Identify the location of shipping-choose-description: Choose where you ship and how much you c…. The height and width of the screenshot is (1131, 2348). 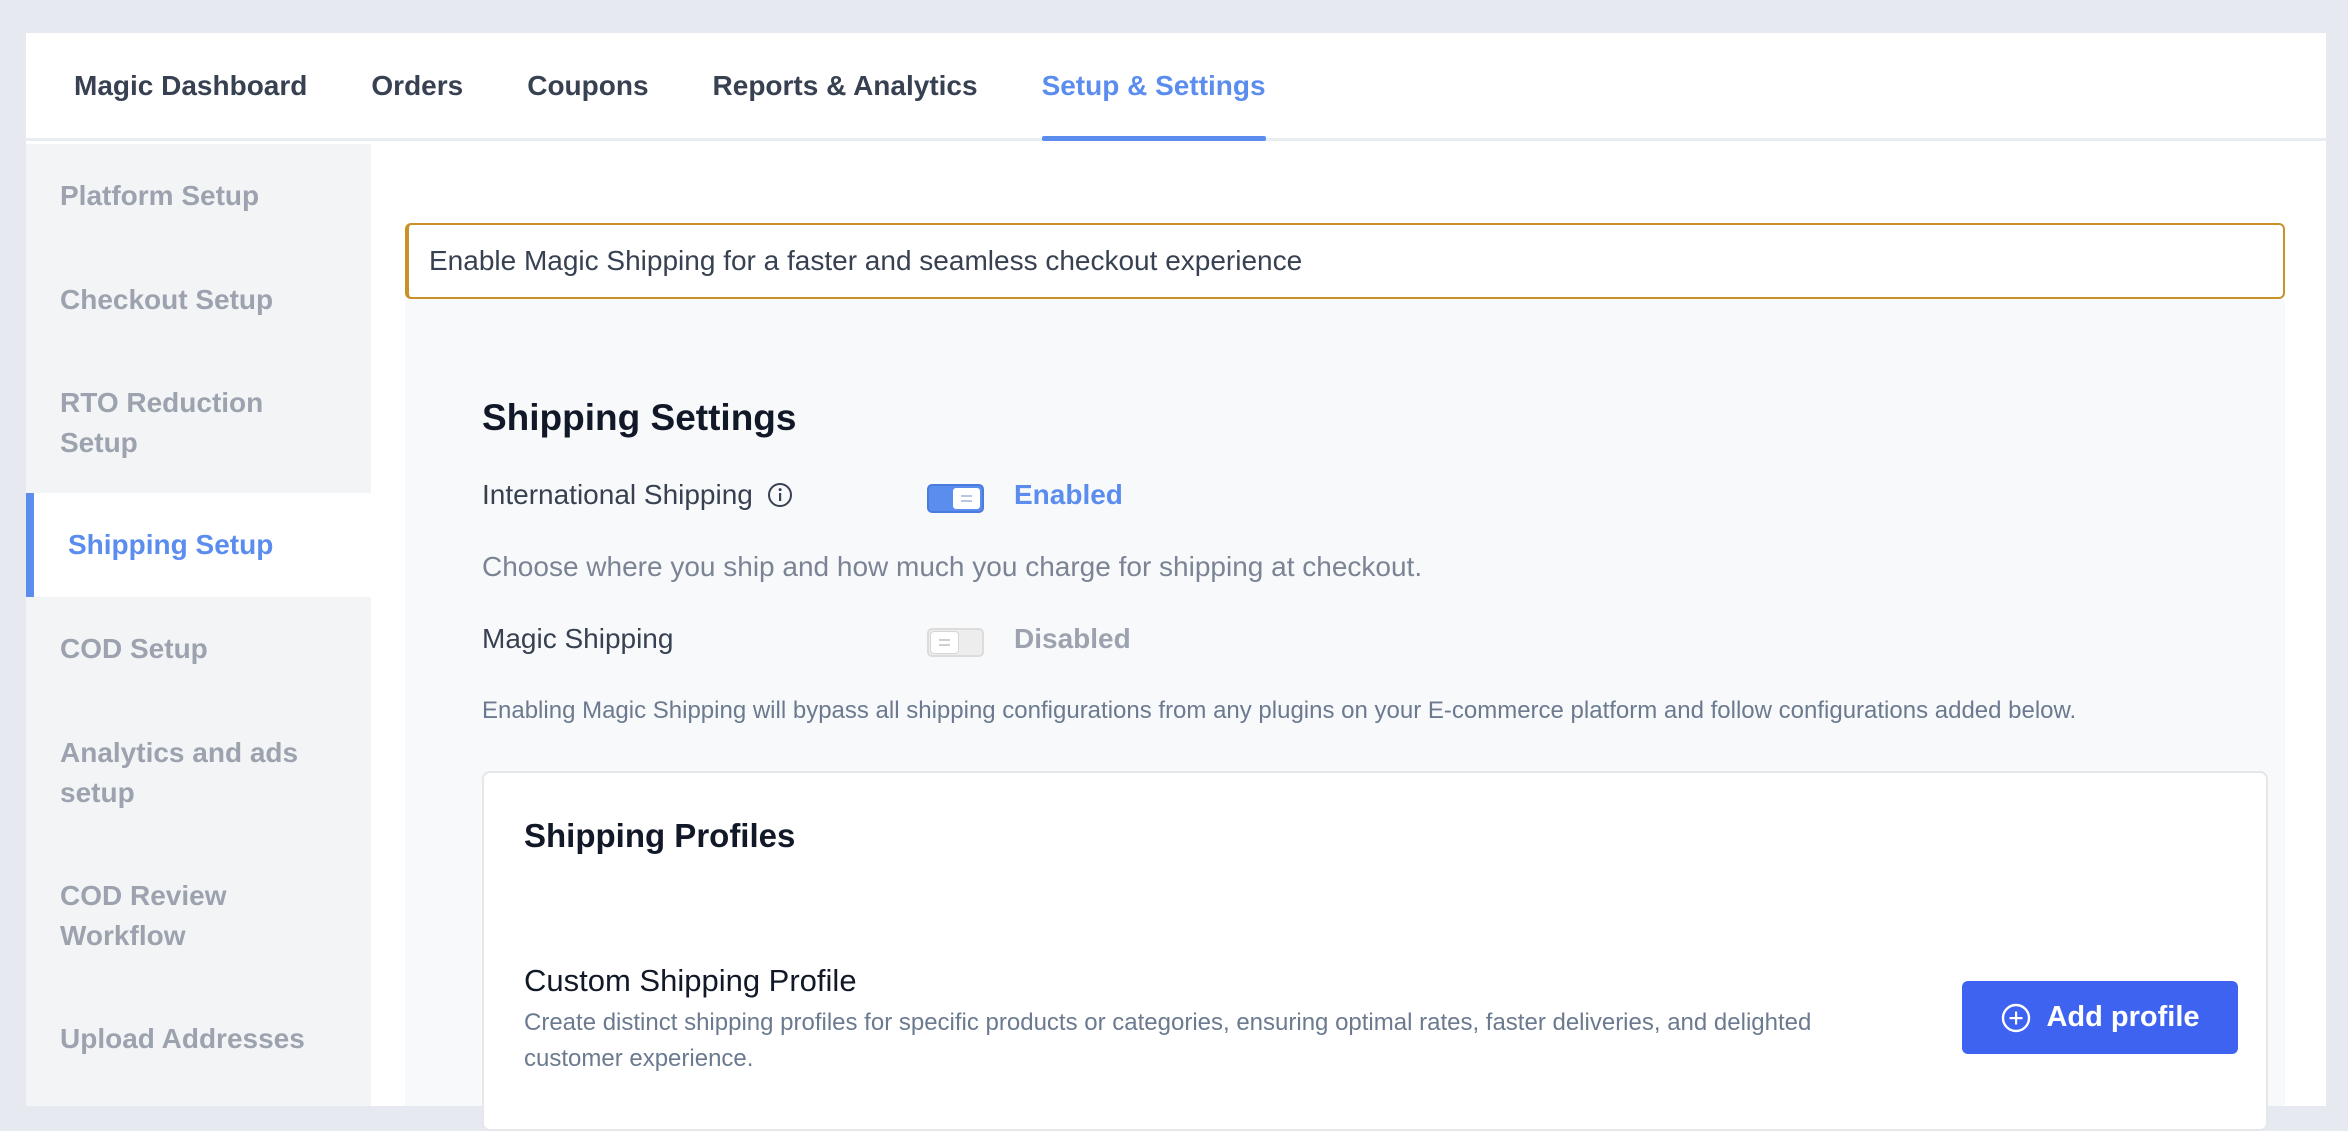
(952, 566).